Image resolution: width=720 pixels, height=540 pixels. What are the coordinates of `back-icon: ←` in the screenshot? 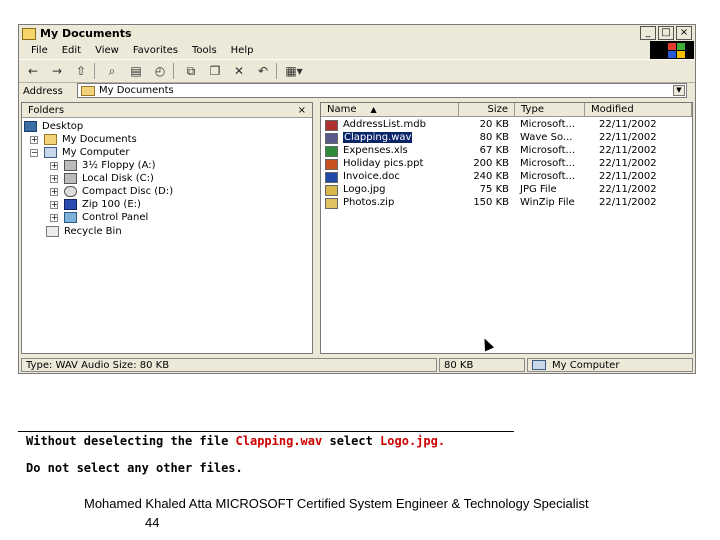 It's located at (33, 71).